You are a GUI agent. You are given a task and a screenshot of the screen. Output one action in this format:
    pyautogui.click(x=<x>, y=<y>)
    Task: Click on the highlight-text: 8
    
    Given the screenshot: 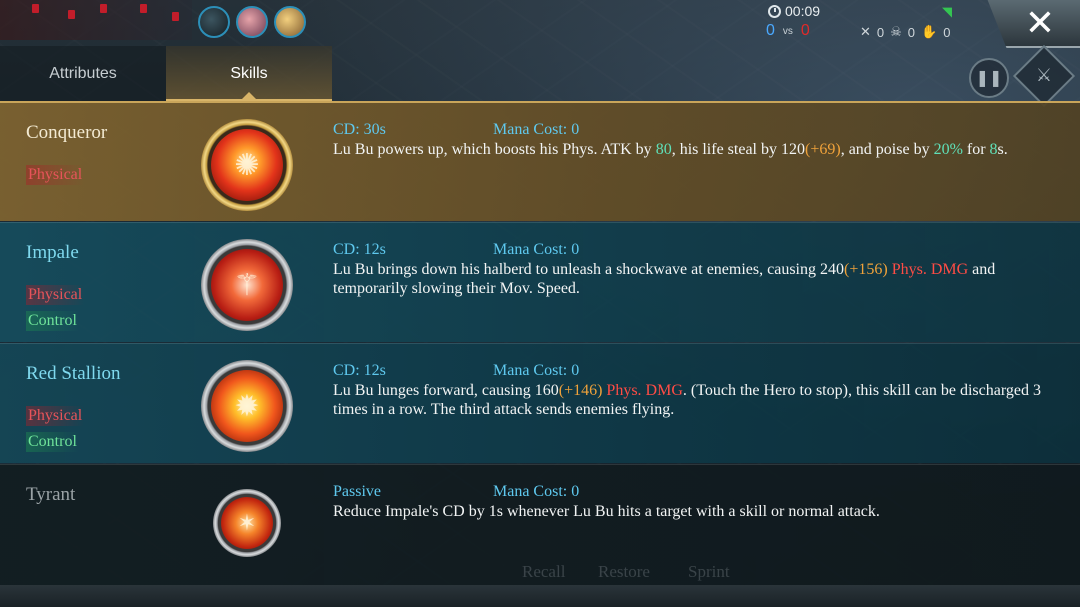 What is the action you would take?
    pyautogui.click(x=993, y=149)
    